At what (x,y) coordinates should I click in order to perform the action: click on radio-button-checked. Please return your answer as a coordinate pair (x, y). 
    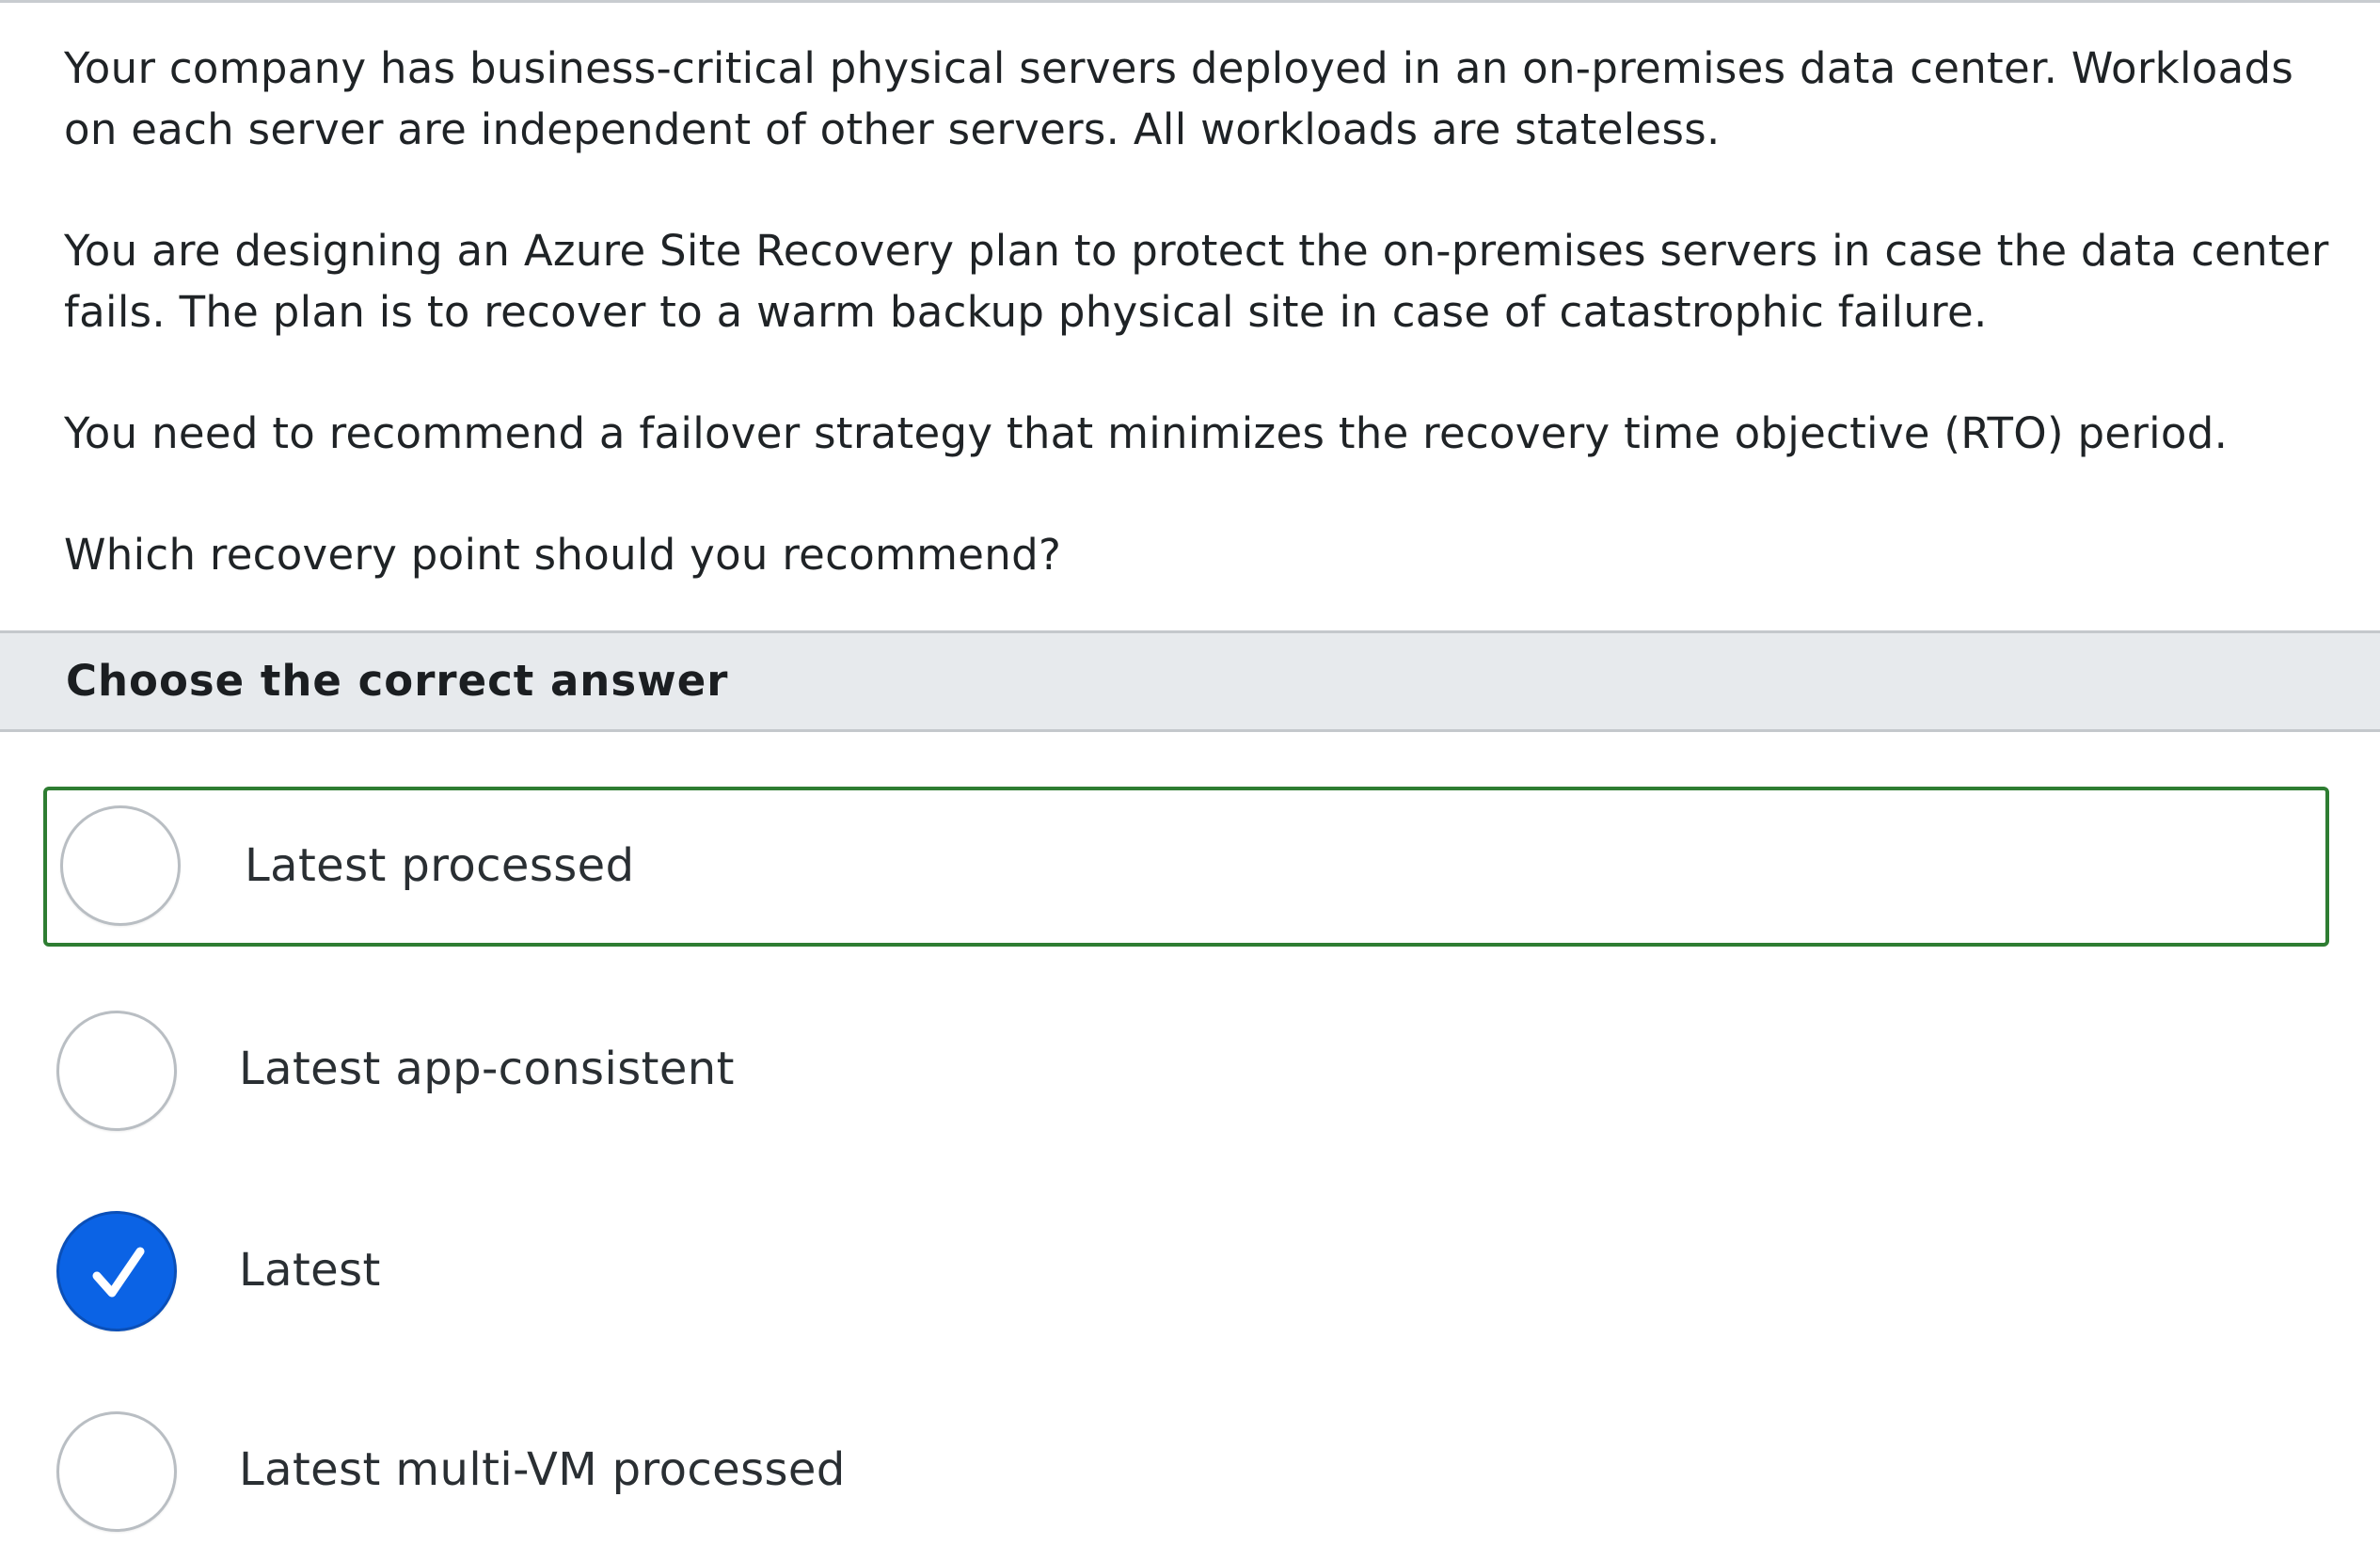
    Looking at the image, I should click on (116, 1271).